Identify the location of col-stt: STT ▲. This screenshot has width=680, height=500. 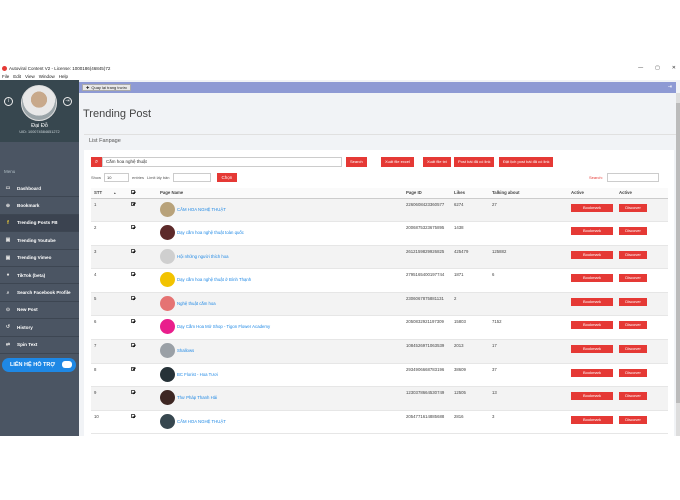
(105, 193).